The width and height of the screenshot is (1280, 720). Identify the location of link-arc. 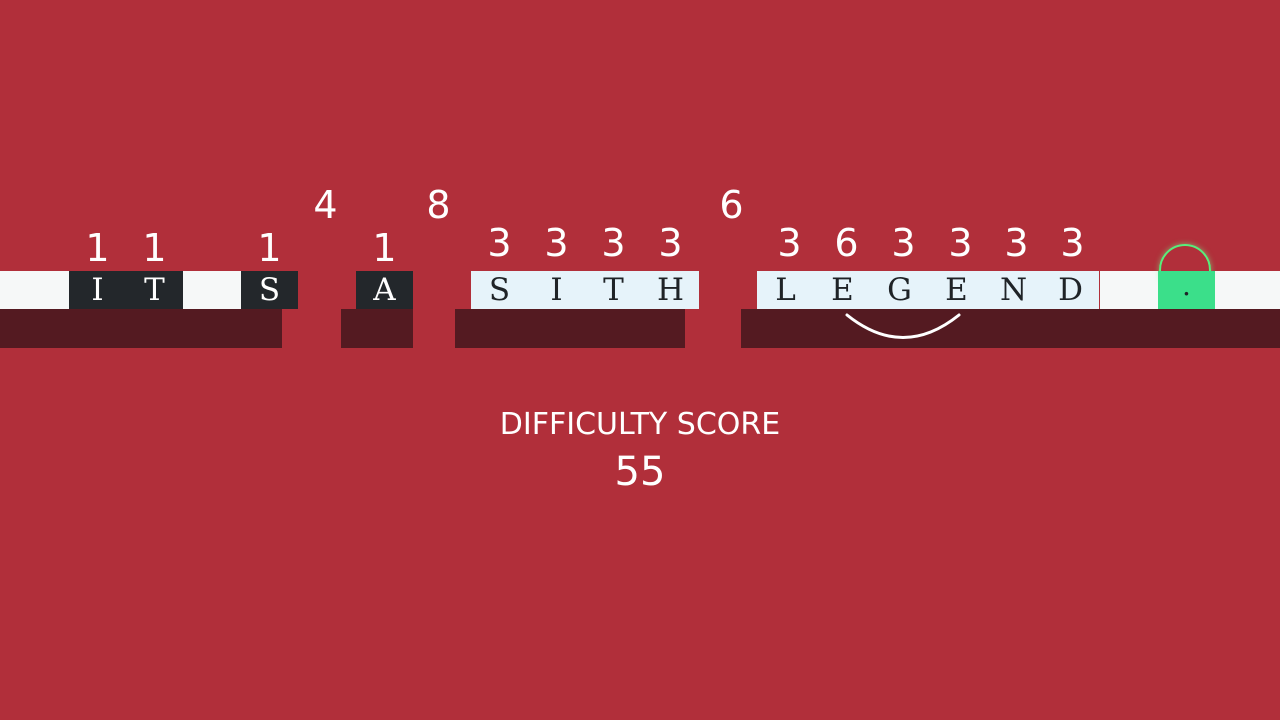
(903, 326).